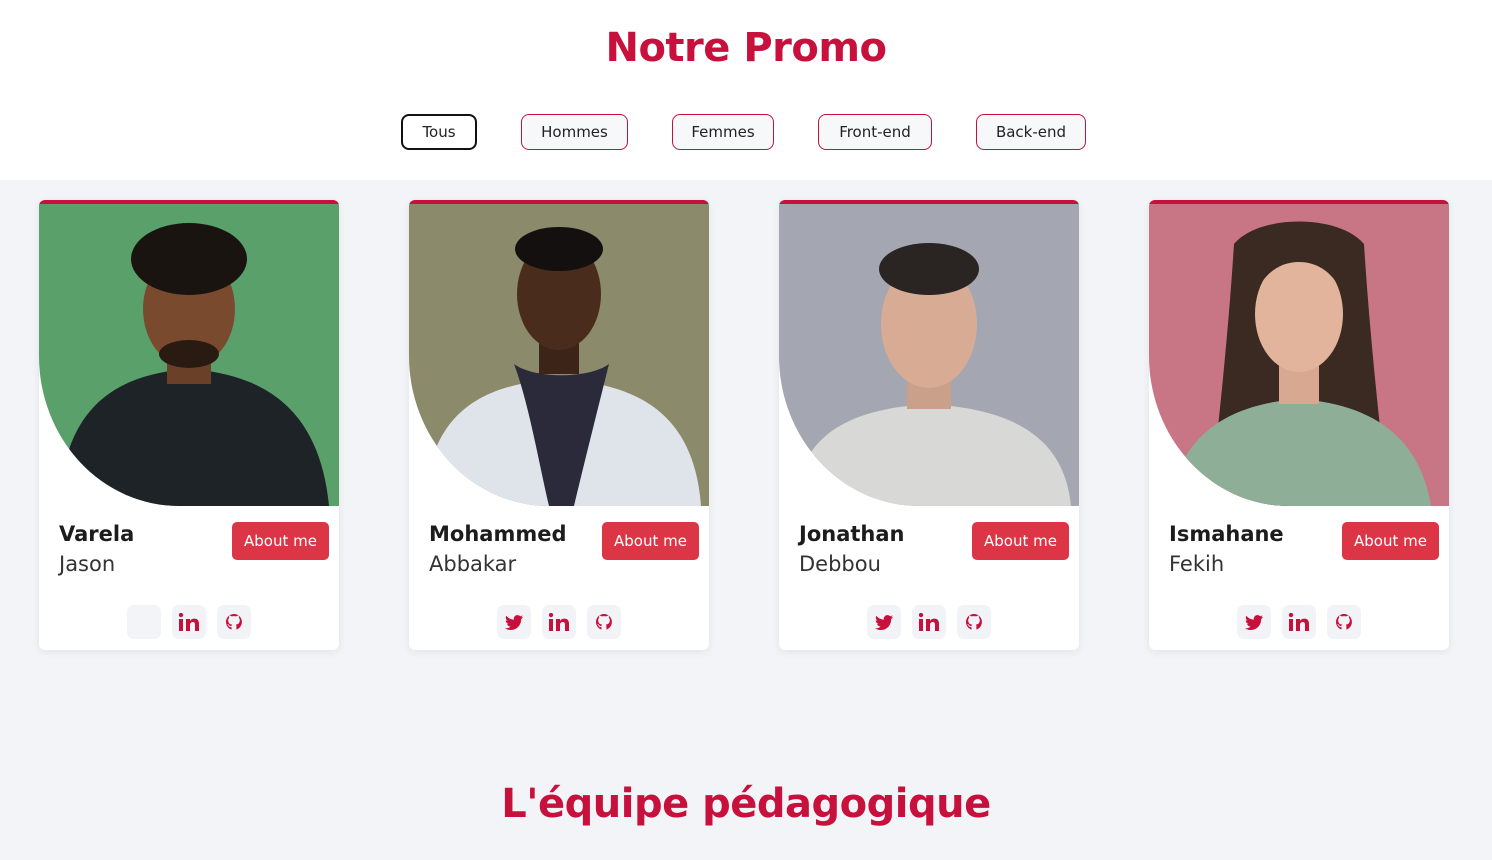 The height and width of the screenshot is (860, 1492). I want to click on student-firstname: Mohammed, so click(498, 534).